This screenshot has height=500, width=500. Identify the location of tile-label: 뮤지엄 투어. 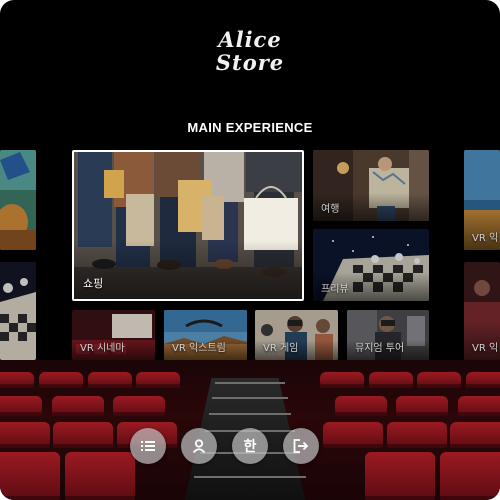
(380, 348).